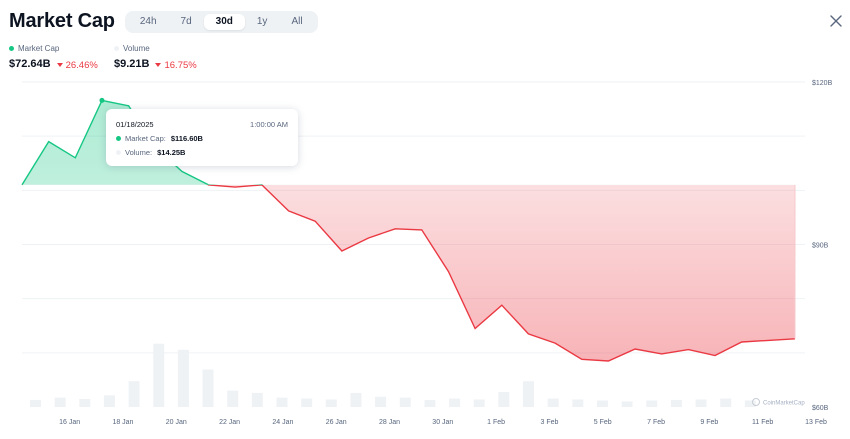 The width and height of the screenshot is (850, 439). What do you see at coordinates (122, 422) in the screenshot?
I see `x-tick-label: 18 Jan` at bounding box center [122, 422].